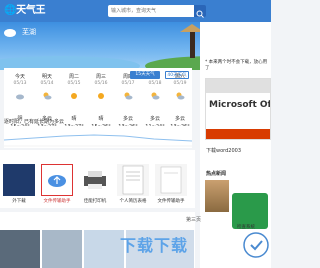  Describe the element at coordinates (154, 245) in the screenshot. I see `site-watermark: 下载下载` at that location.